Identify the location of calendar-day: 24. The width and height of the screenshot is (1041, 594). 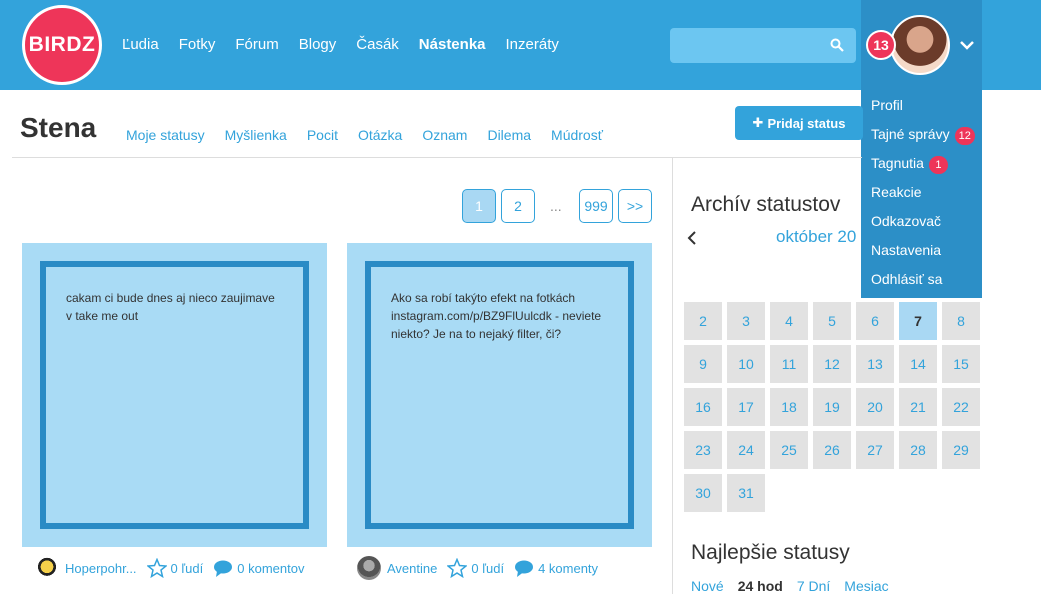
(746, 450).